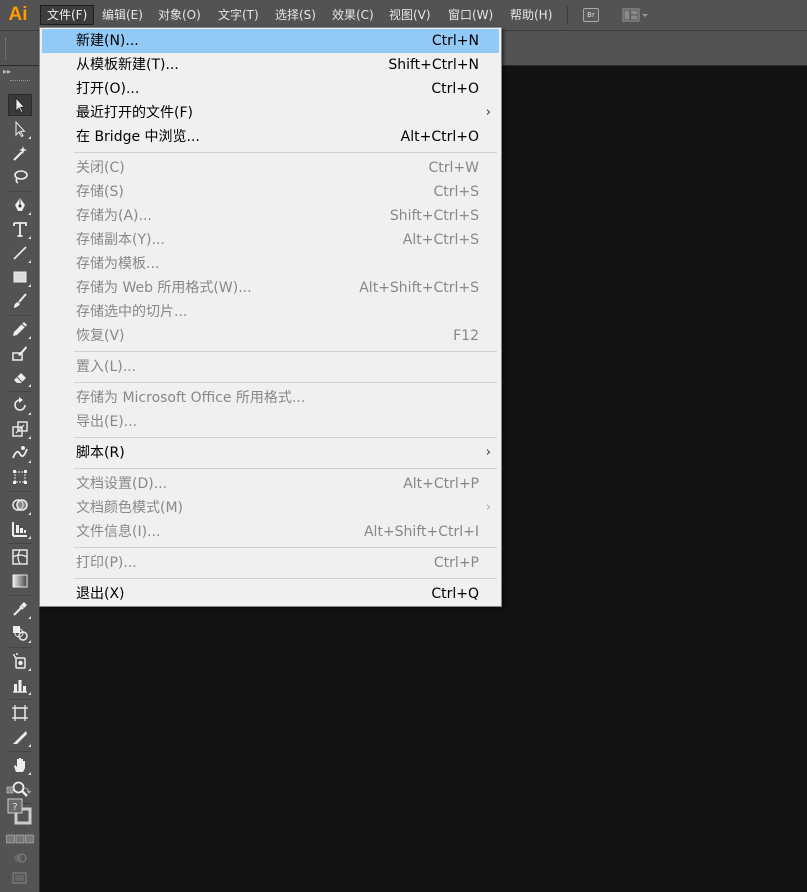 The height and width of the screenshot is (892, 807). What do you see at coordinates (270, 137) in the screenshot?
I see `menu-item-browse-in-bridge: 在 Bridge 中浏览... Alt+Ctrl+O` at bounding box center [270, 137].